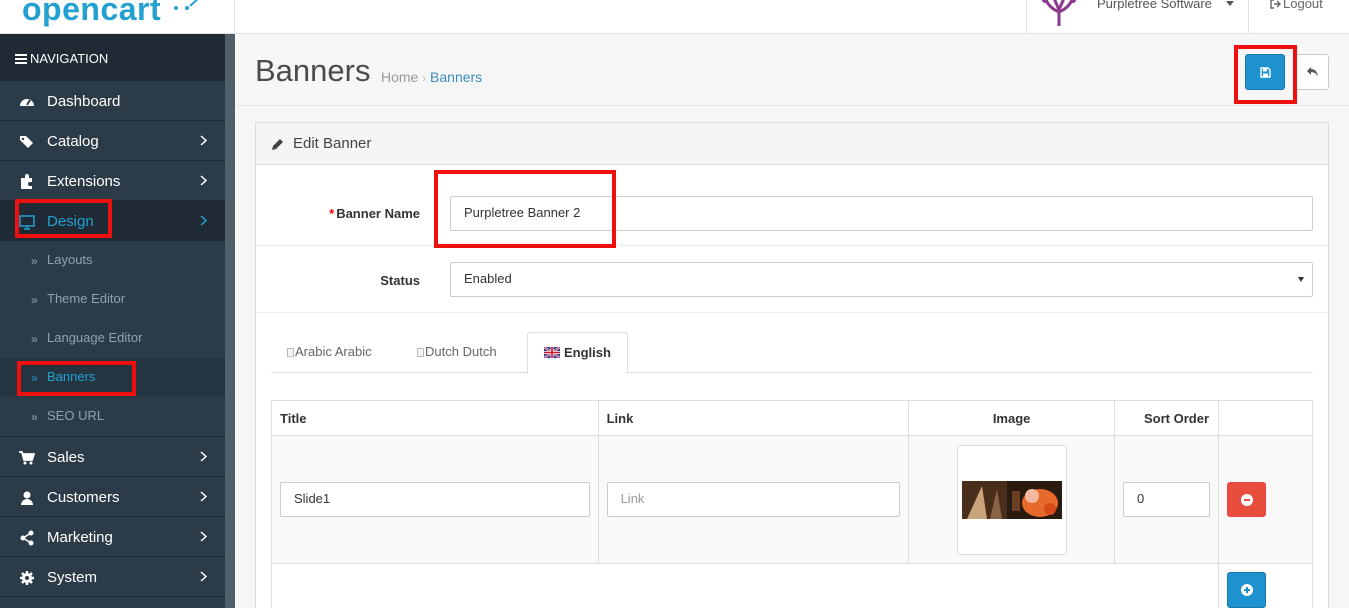 This screenshot has width=1349, height=608. Describe the element at coordinates (27, 578) in the screenshot. I see `cog-icon` at that location.